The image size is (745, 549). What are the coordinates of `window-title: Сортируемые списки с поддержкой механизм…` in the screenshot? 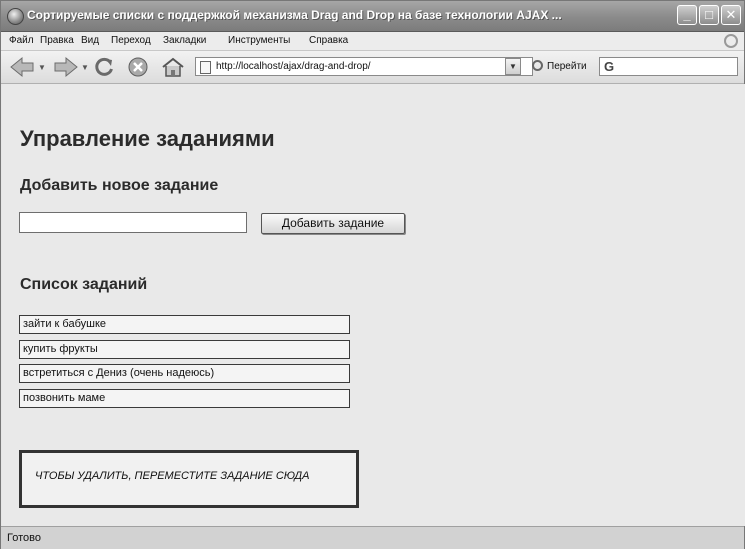 It's located at (294, 15).